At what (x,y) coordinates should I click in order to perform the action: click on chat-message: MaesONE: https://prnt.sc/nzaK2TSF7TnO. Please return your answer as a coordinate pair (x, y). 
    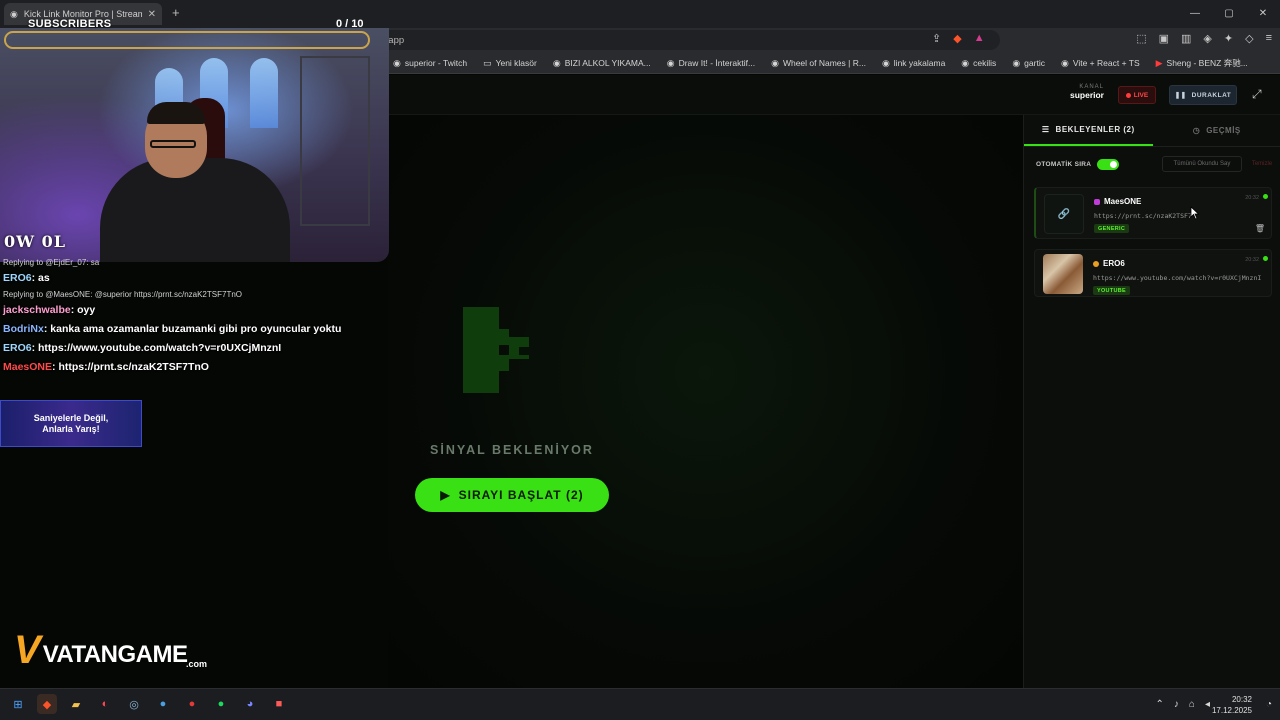
    Looking at the image, I should click on (193, 367).